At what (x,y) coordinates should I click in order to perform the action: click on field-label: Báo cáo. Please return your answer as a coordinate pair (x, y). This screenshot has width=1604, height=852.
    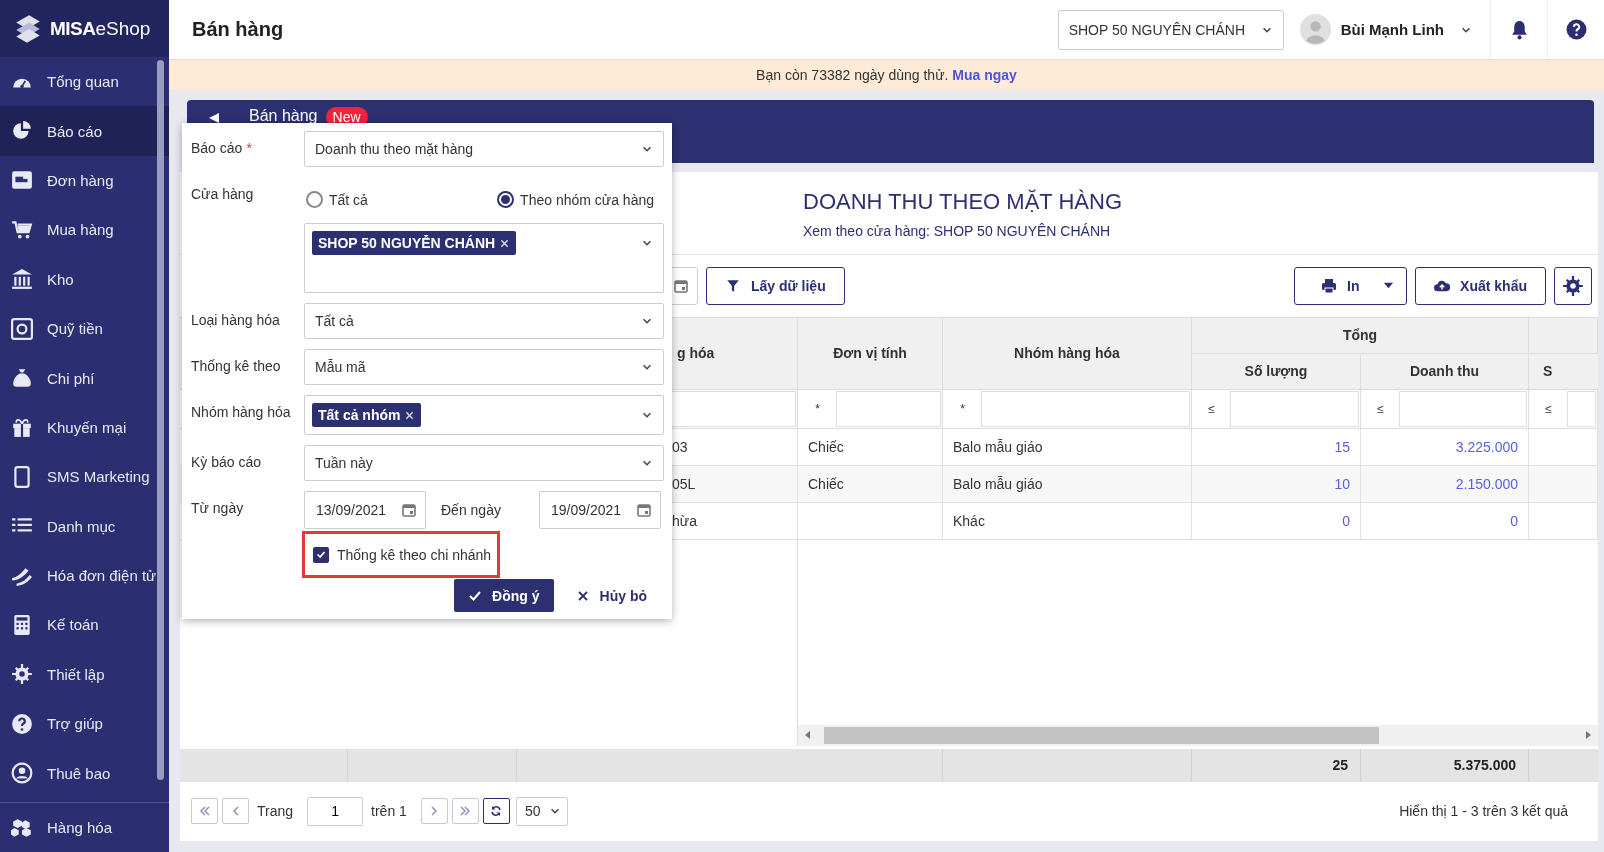
    Looking at the image, I should click on (217, 148).